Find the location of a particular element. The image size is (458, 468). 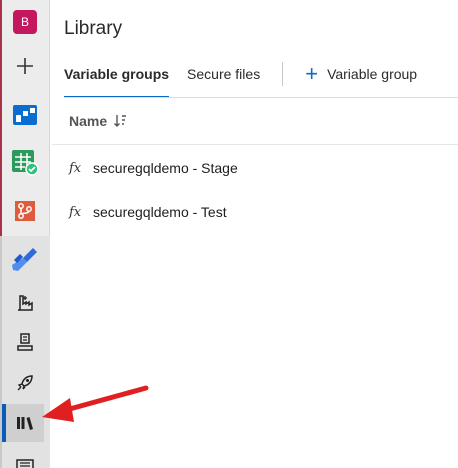

page-title: Library is located at coordinates (93, 28).